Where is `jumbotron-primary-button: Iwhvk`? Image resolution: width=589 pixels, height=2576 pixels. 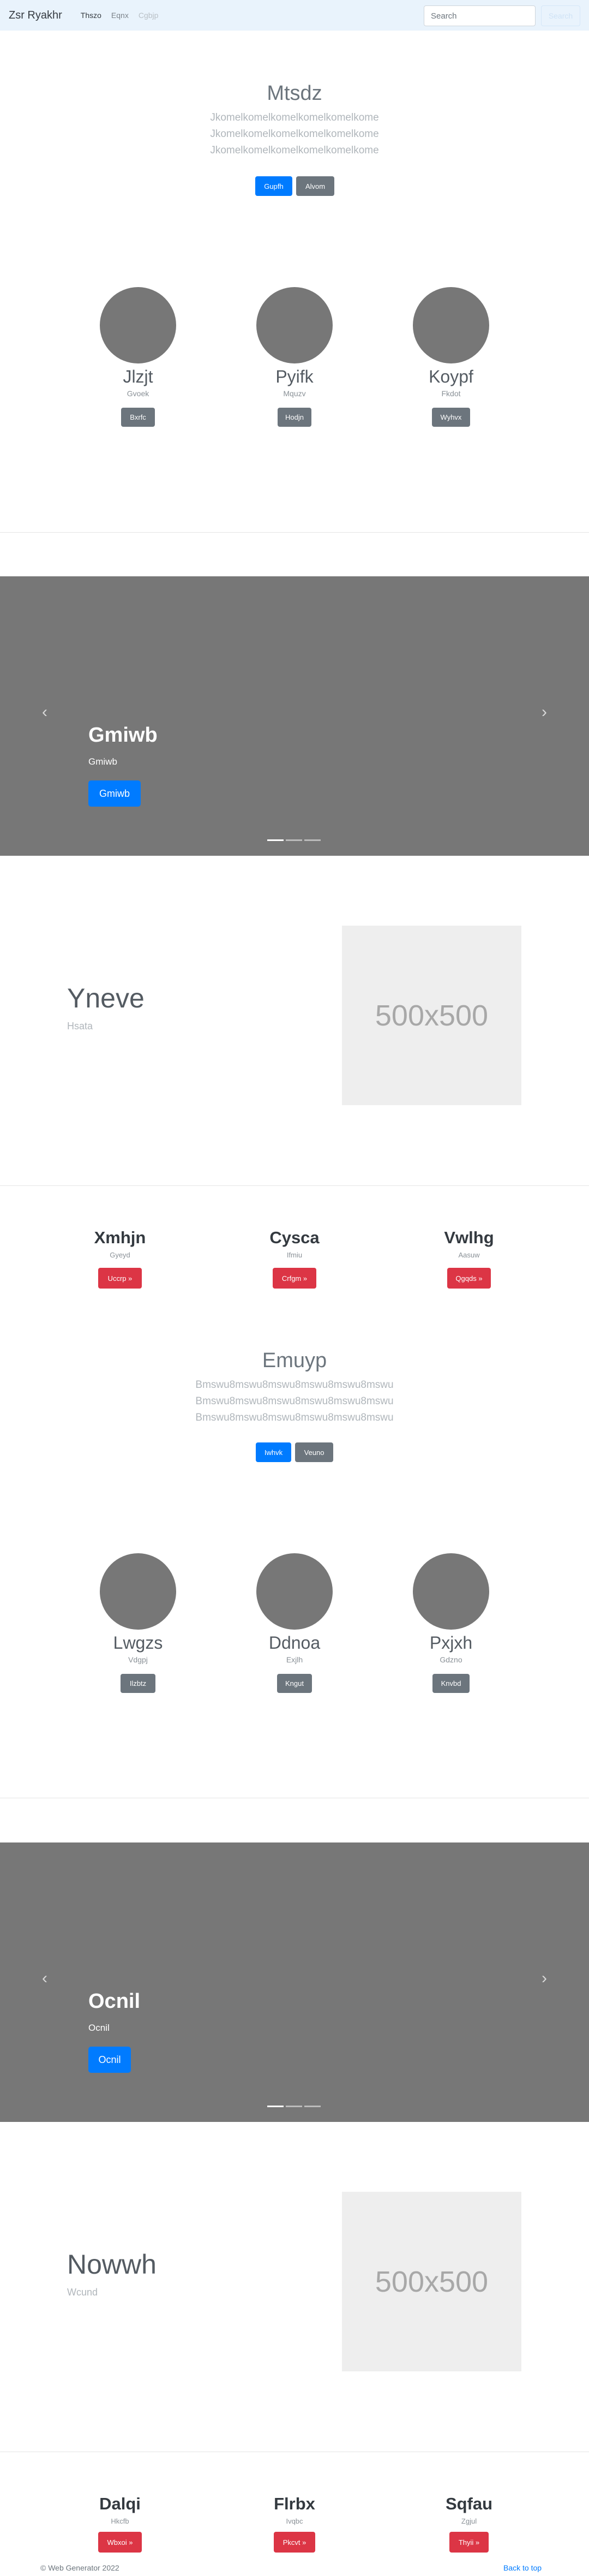 jumbotron-primary-button: Iwhvk is located at coordinates (273, 1452).